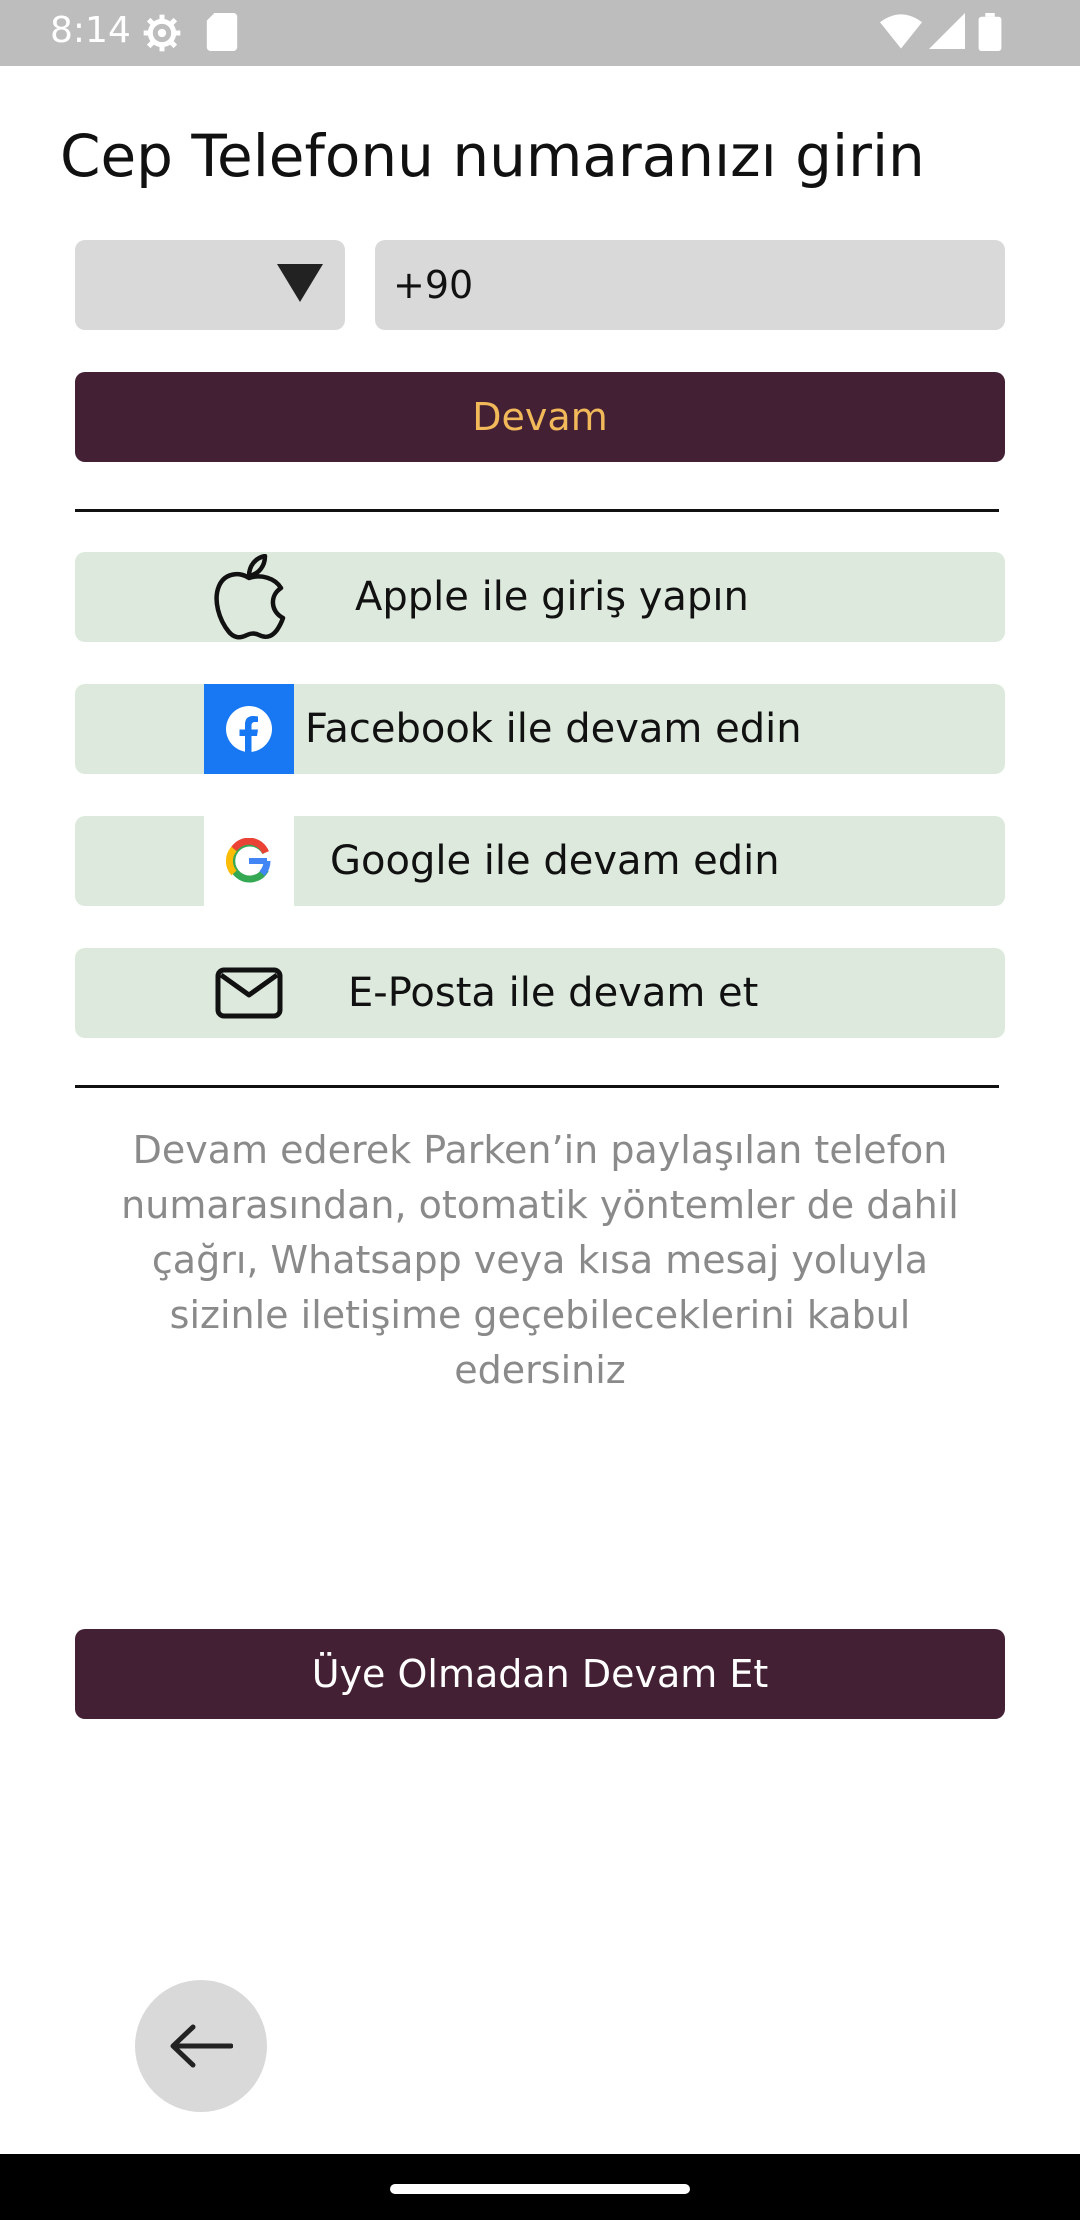 This screenshot has width=1080, height=2220. I want to click on settings-icon, so click(162, 33).